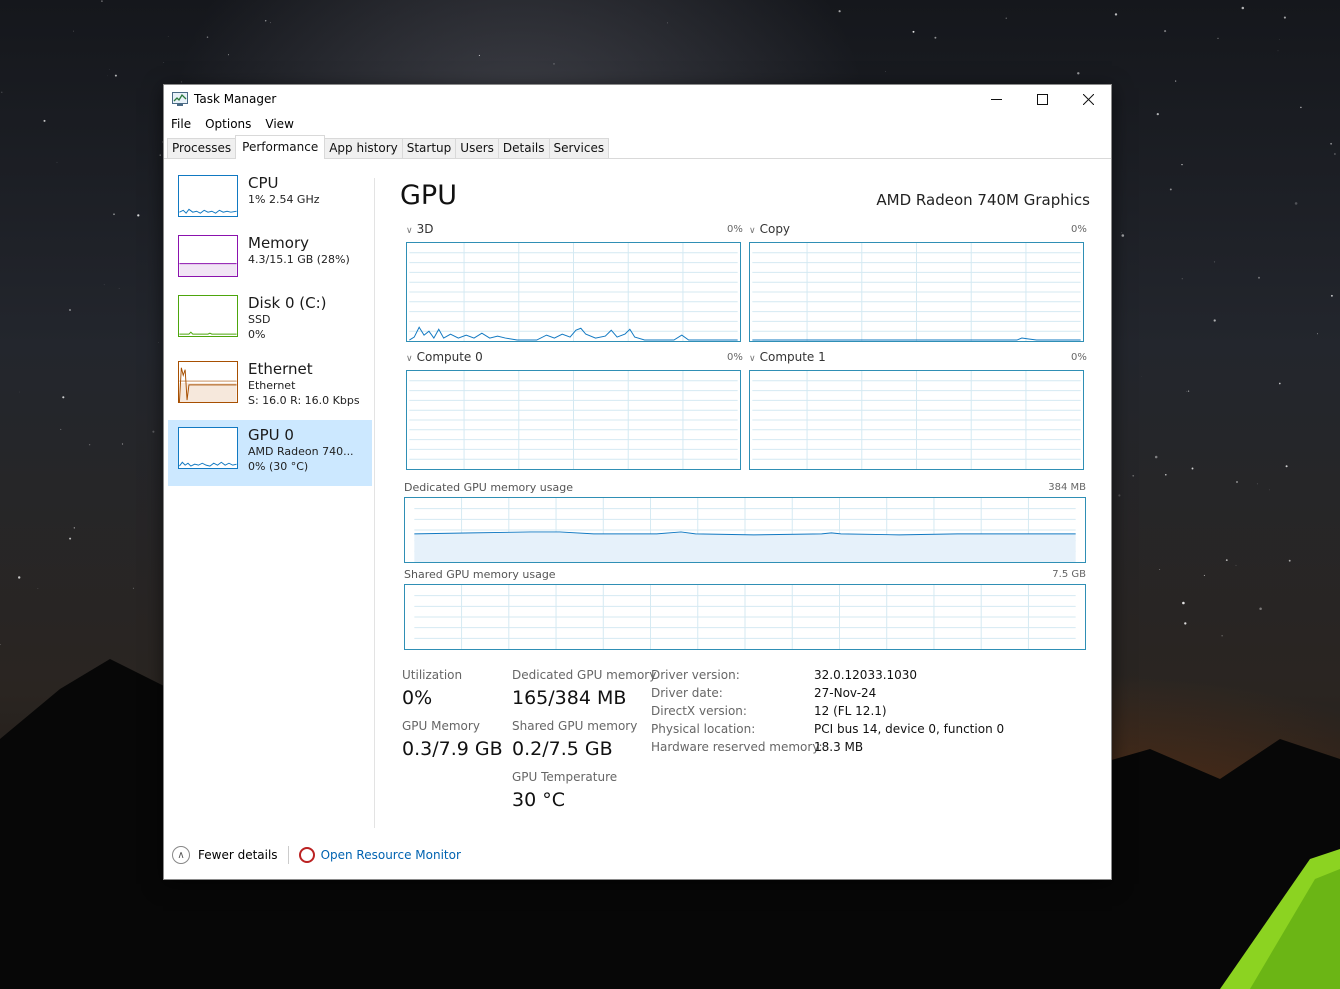  I want to click on directx-version-value: 12 (FL 12.1), so click(850, 711).